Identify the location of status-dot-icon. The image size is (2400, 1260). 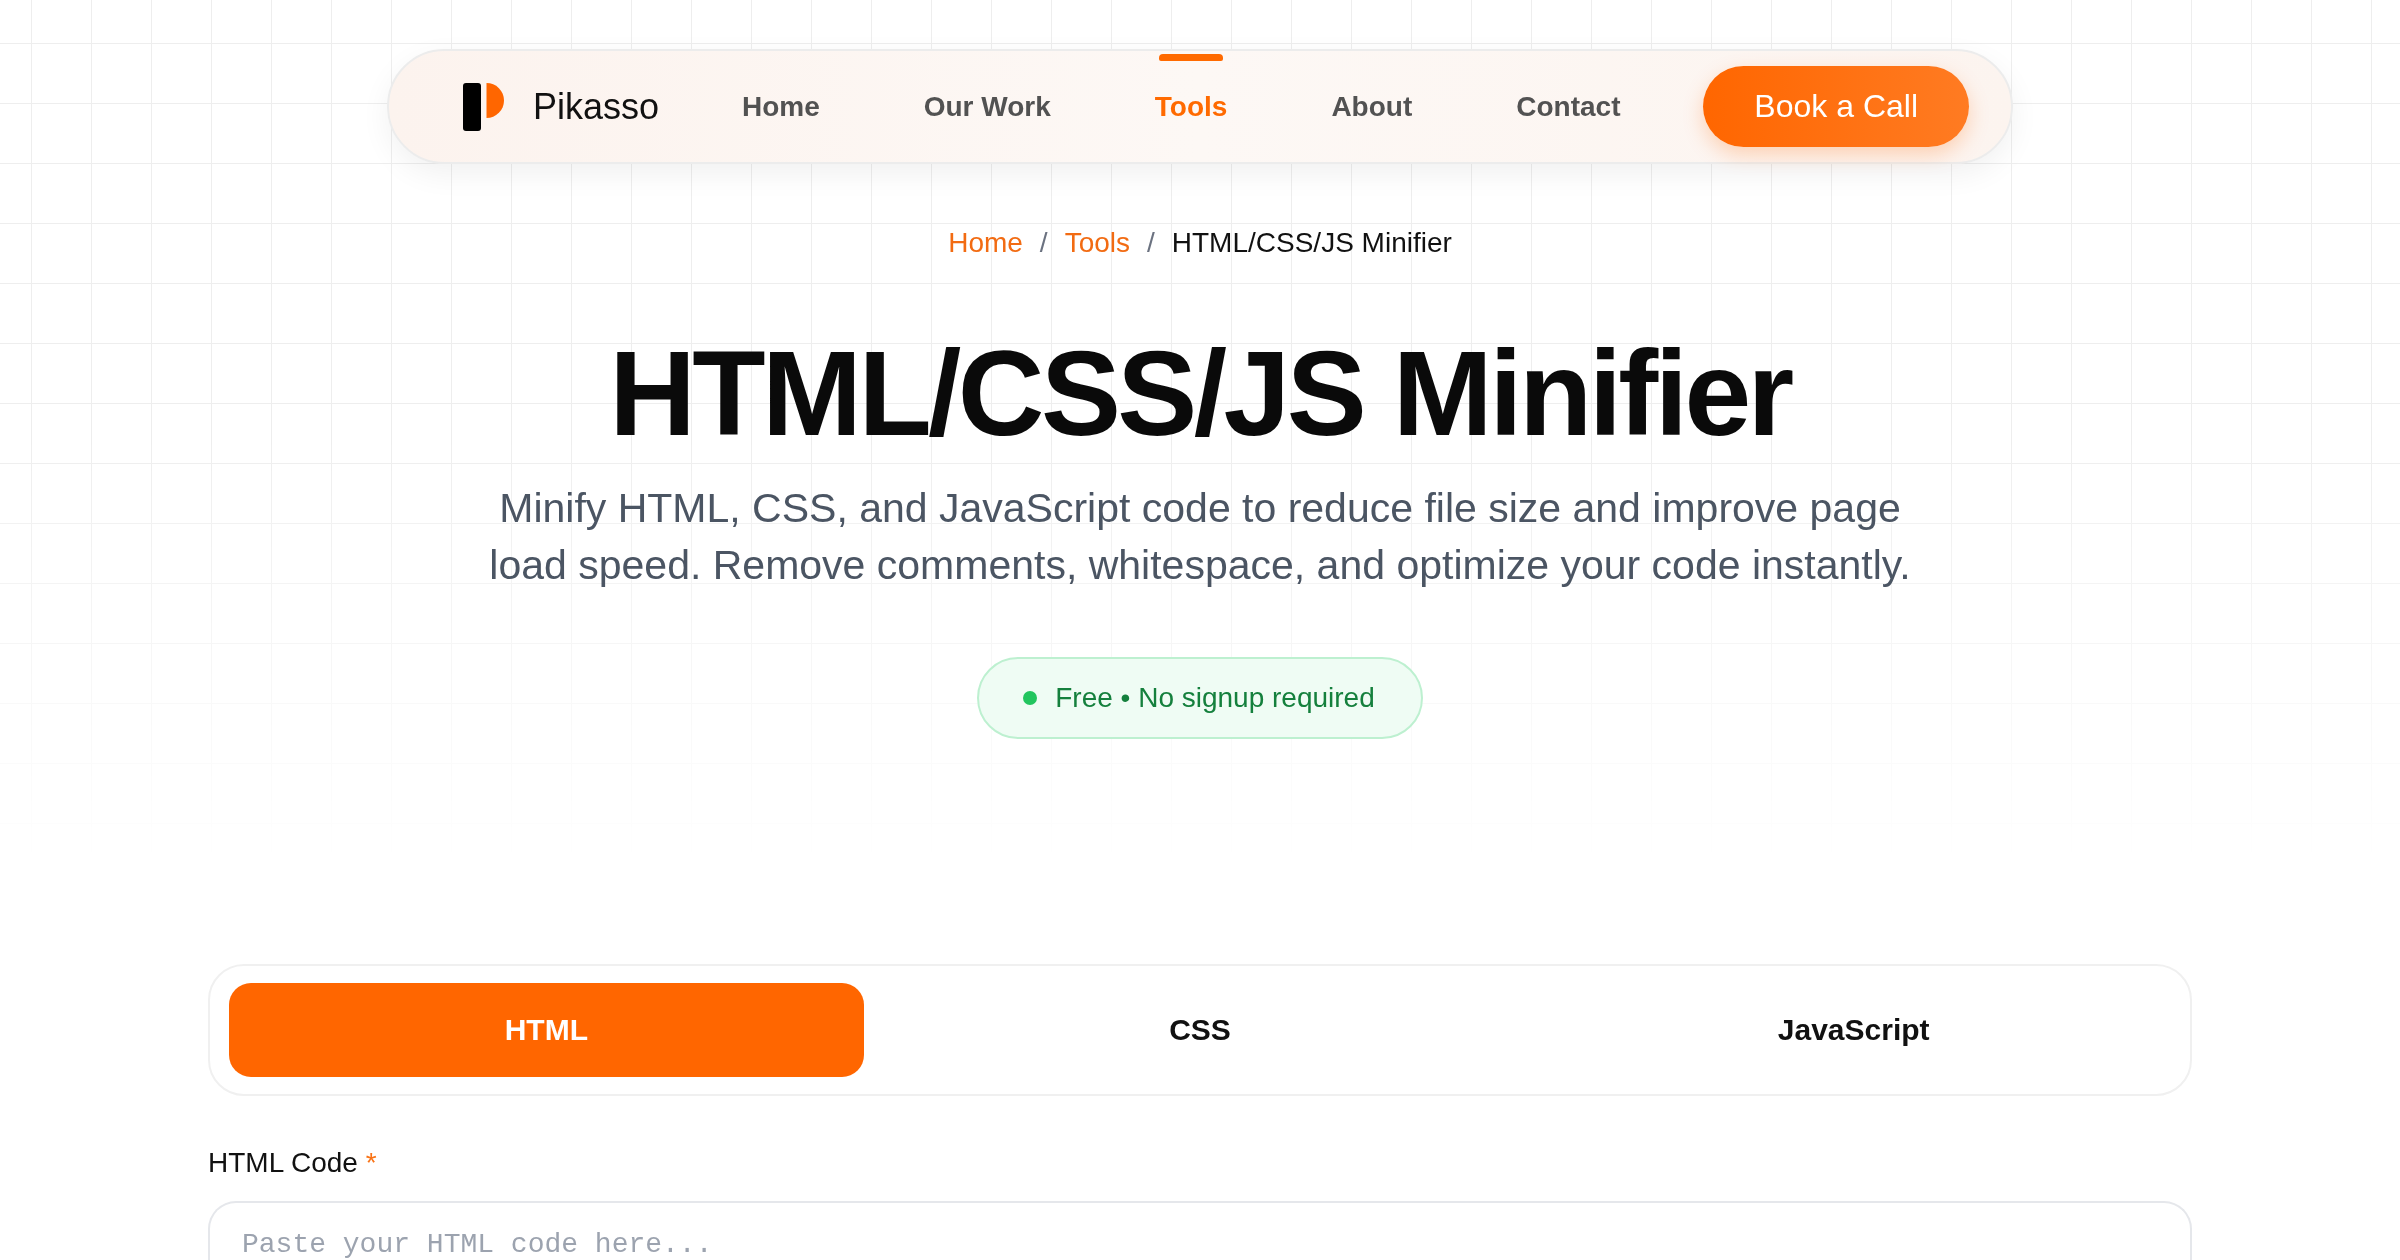
(1030, 698).